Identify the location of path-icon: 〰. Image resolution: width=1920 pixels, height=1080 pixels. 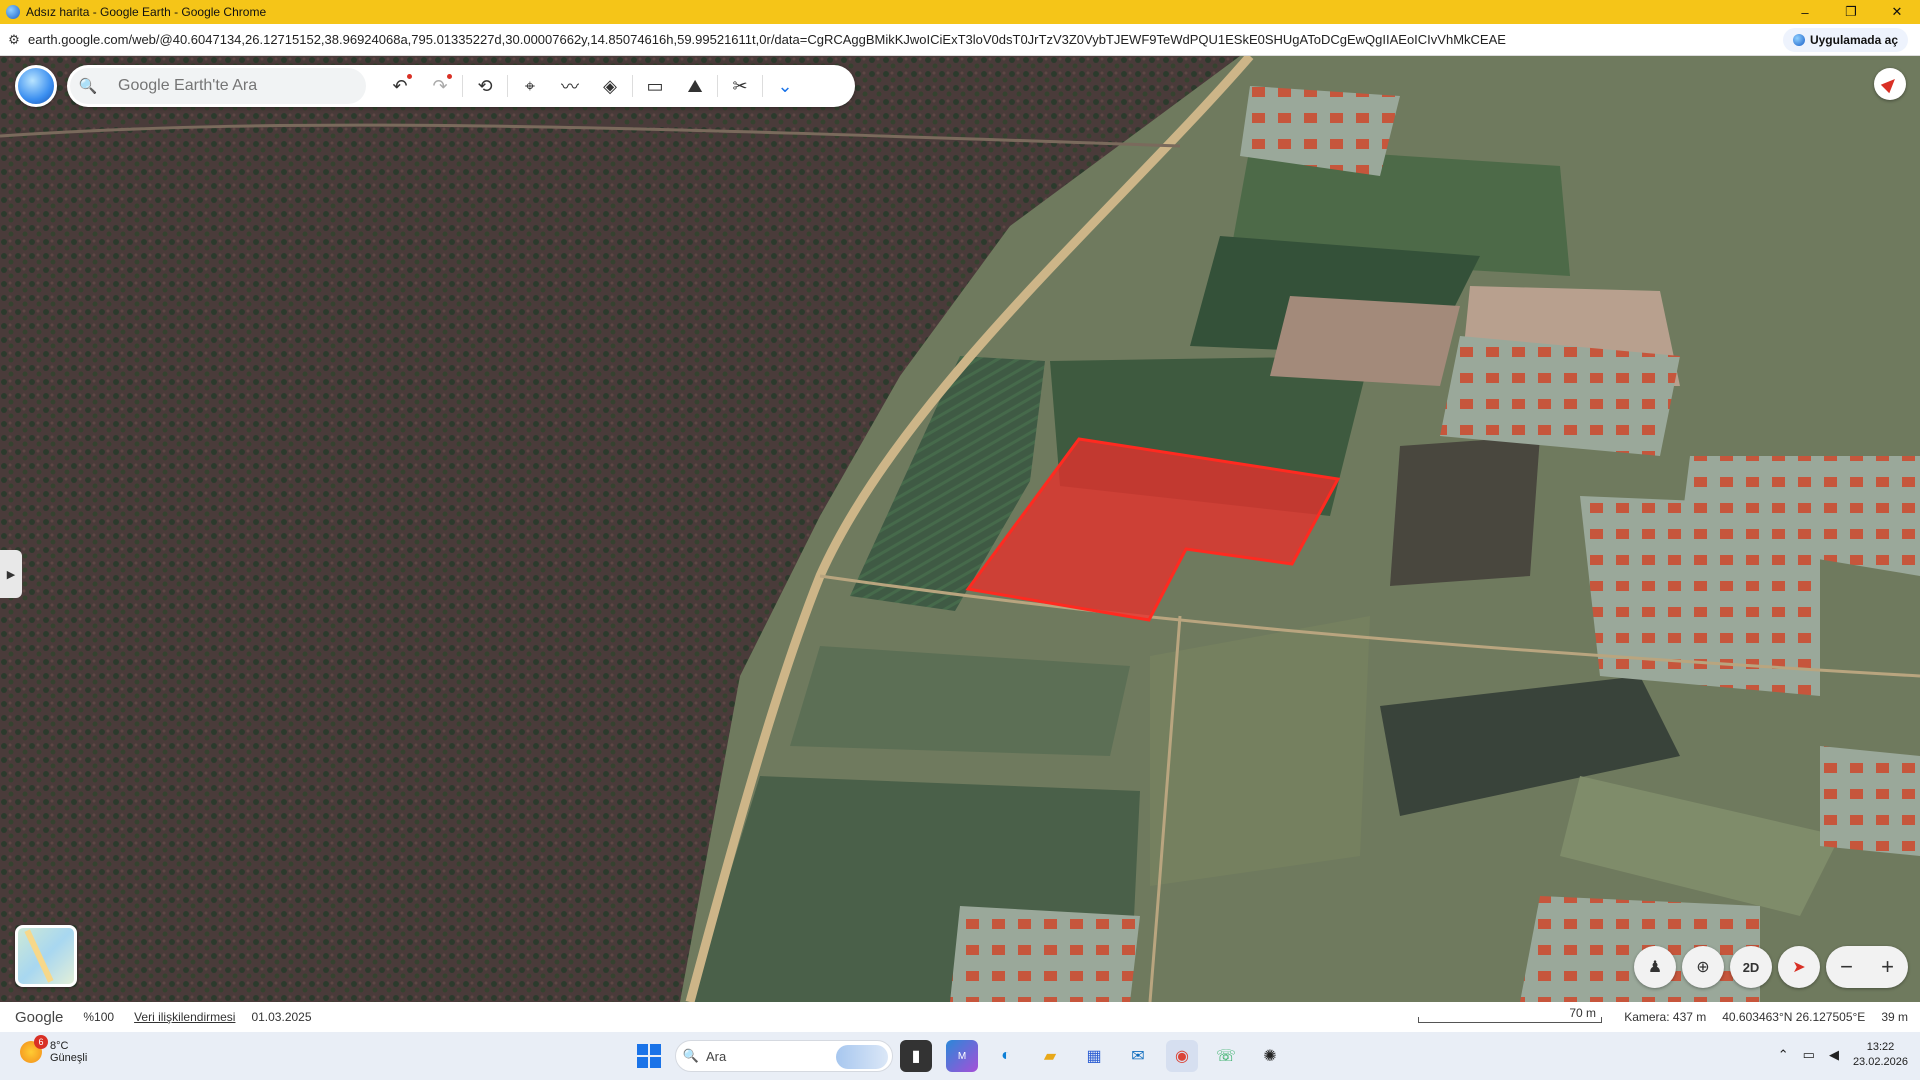
(570, 87).